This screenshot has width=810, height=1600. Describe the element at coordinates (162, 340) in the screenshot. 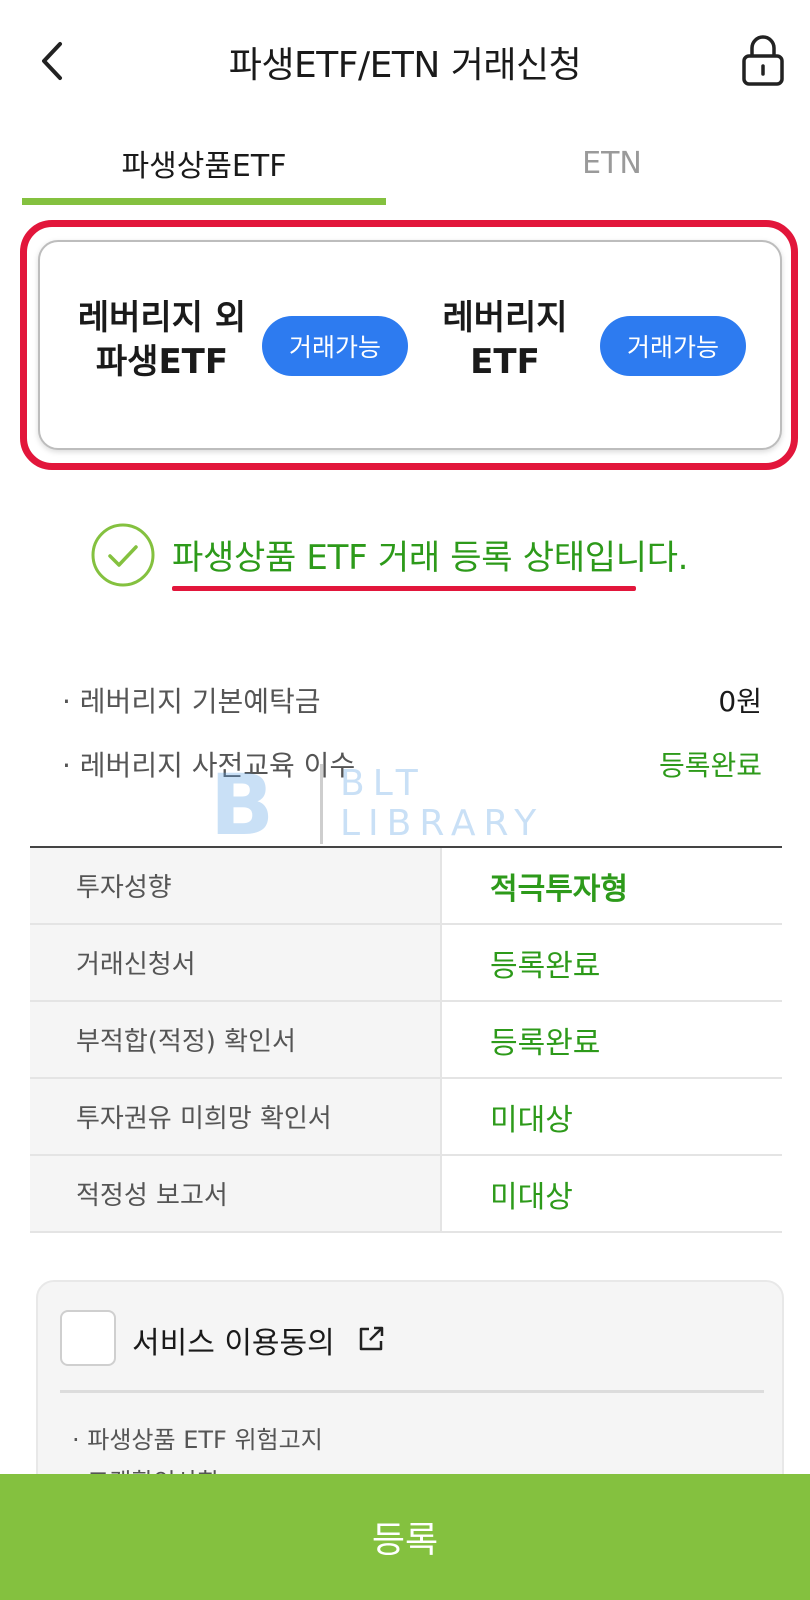

I see `non-leverage-etf-label: 레버리지 외 파생ETF` at that location.